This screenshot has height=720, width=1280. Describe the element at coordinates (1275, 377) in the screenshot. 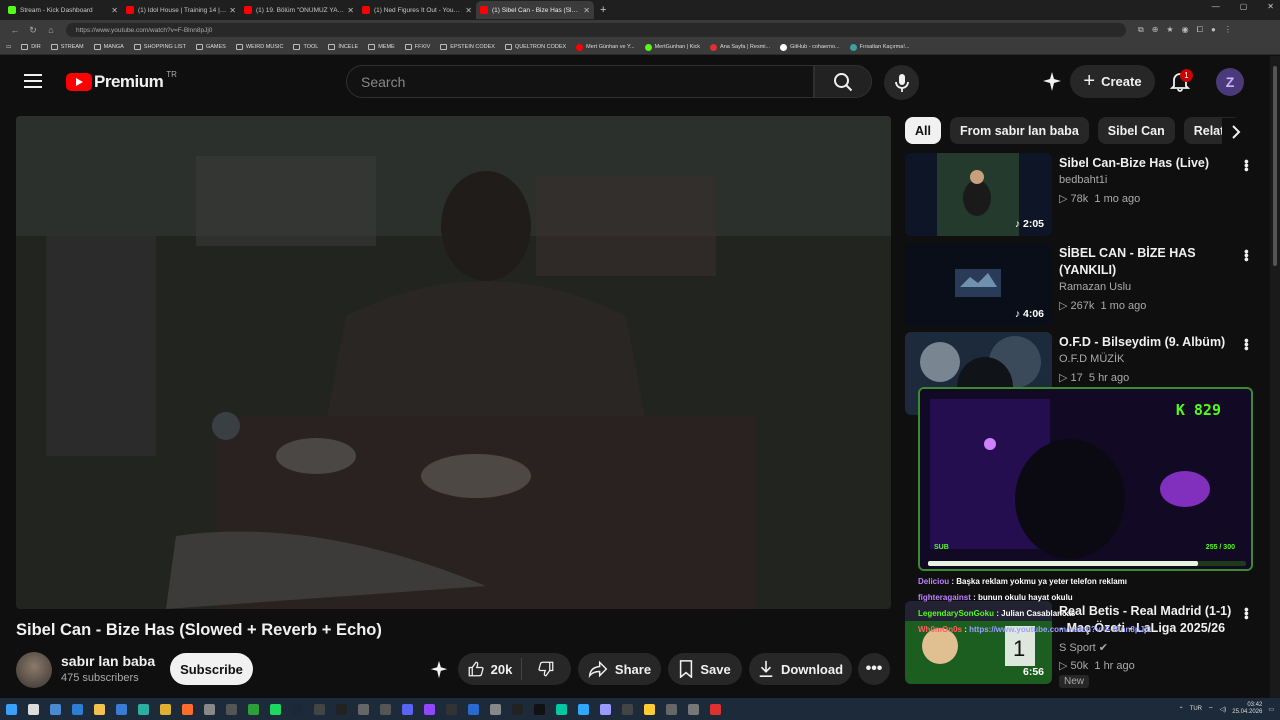

I see `page-scrollbar` at that location.